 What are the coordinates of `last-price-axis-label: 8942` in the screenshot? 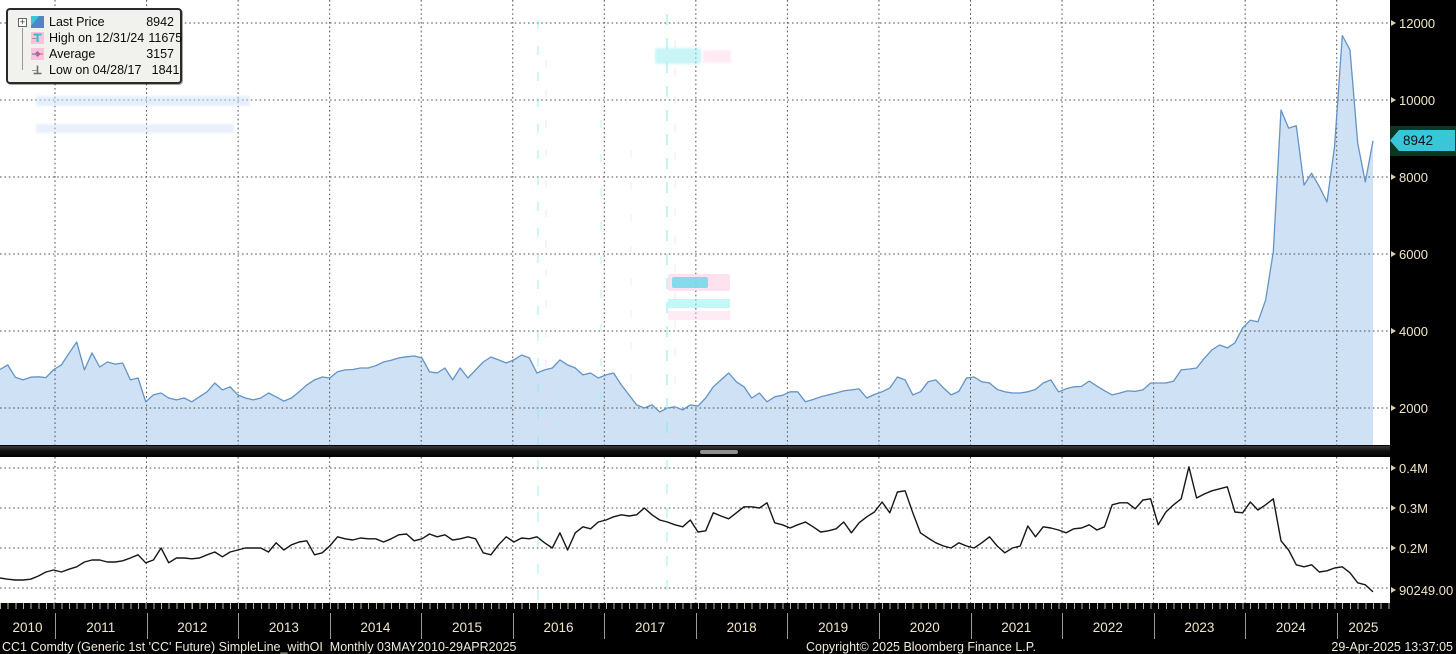 It's located at (1422, 140).